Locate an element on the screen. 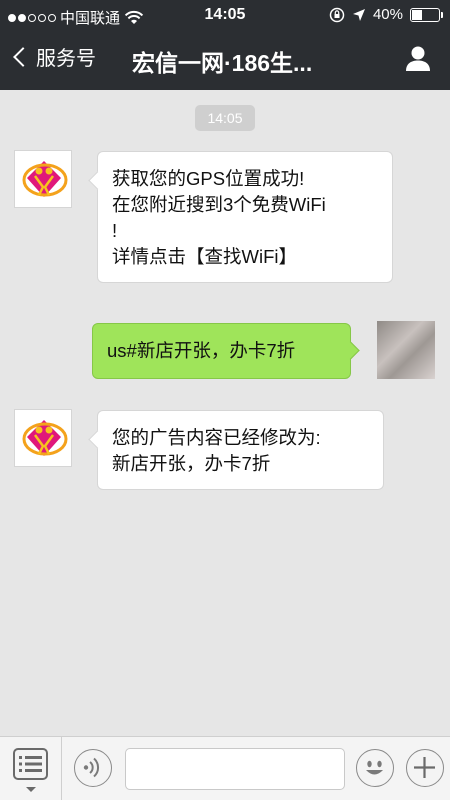 This screenshot has height=800, width=450. emoji-icon is located at coordinates (374, 767).